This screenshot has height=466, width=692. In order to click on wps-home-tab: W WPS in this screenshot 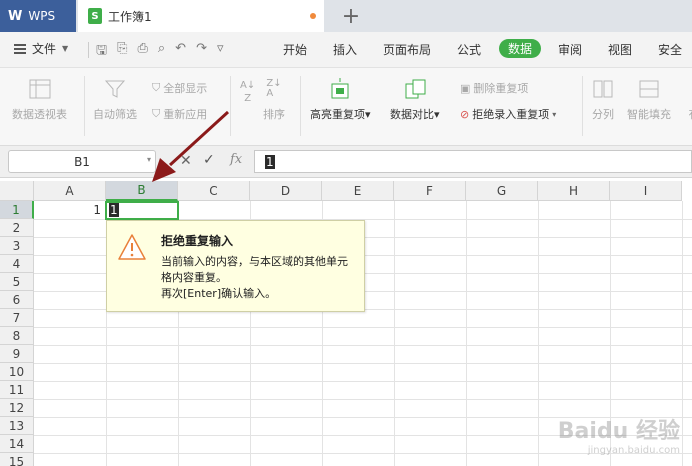, I will do `click(38, 16)`.